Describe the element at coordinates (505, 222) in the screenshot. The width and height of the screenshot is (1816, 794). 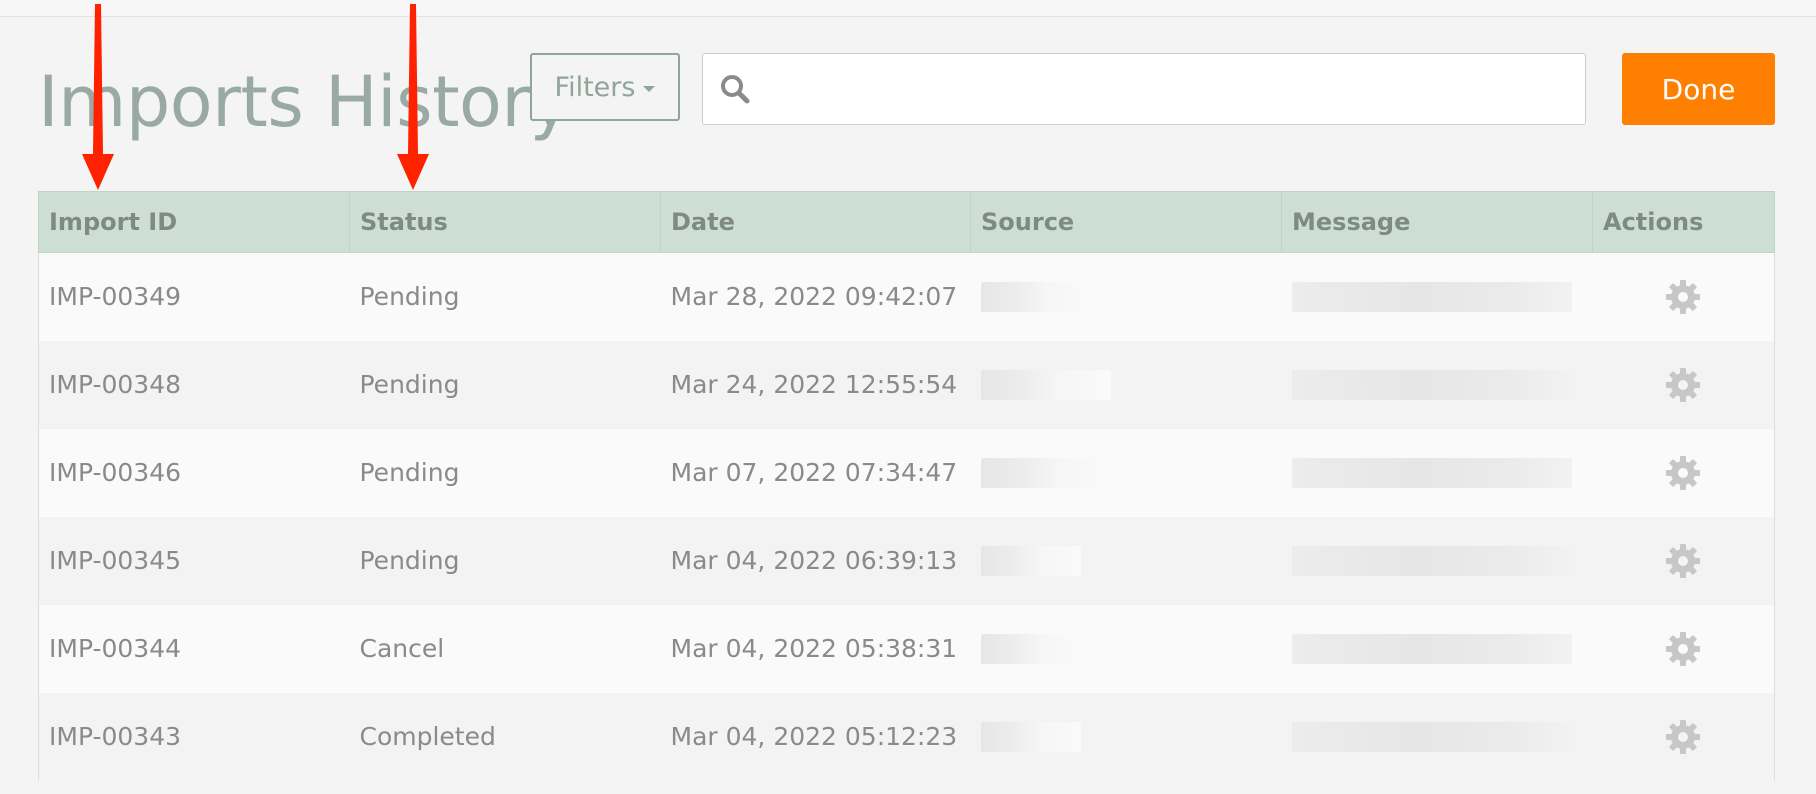
I see `column-header-status: Status` at that location.